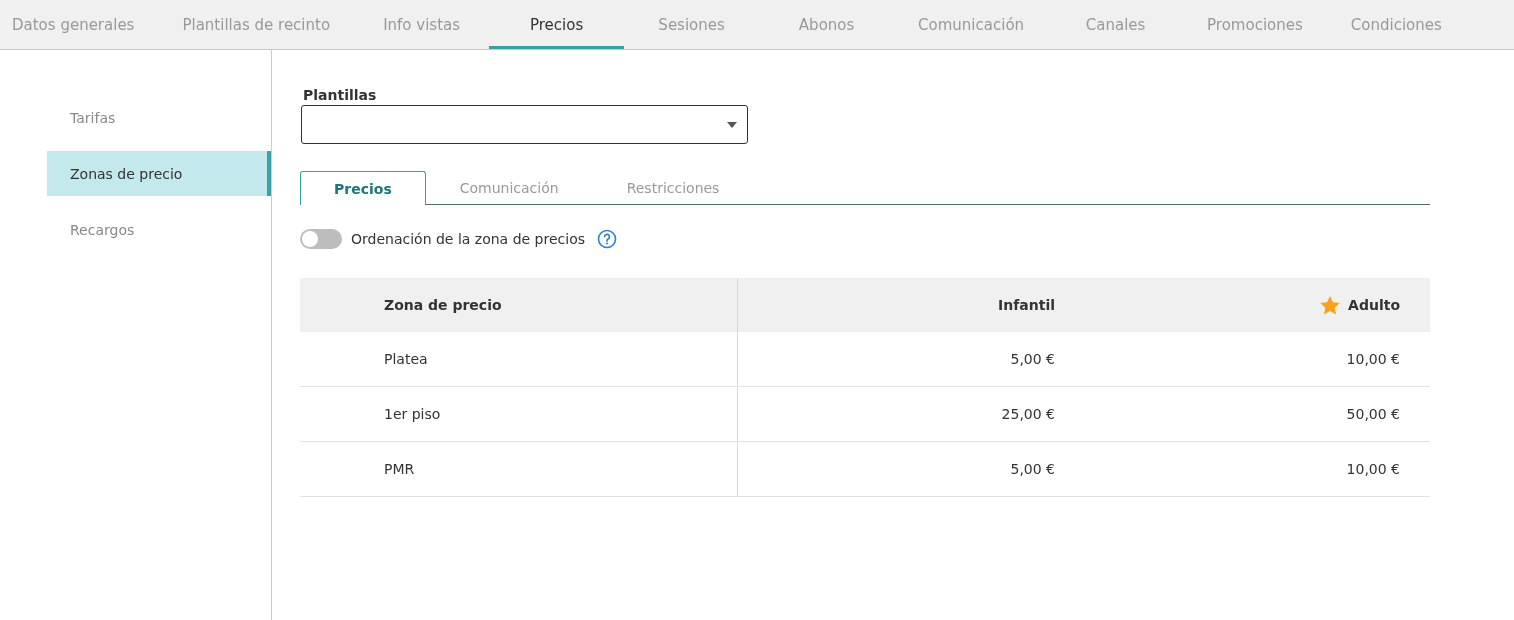 The height and width of the screenshot is (620, 1514). I want to click on templates-dropdown, so click(524, 124).